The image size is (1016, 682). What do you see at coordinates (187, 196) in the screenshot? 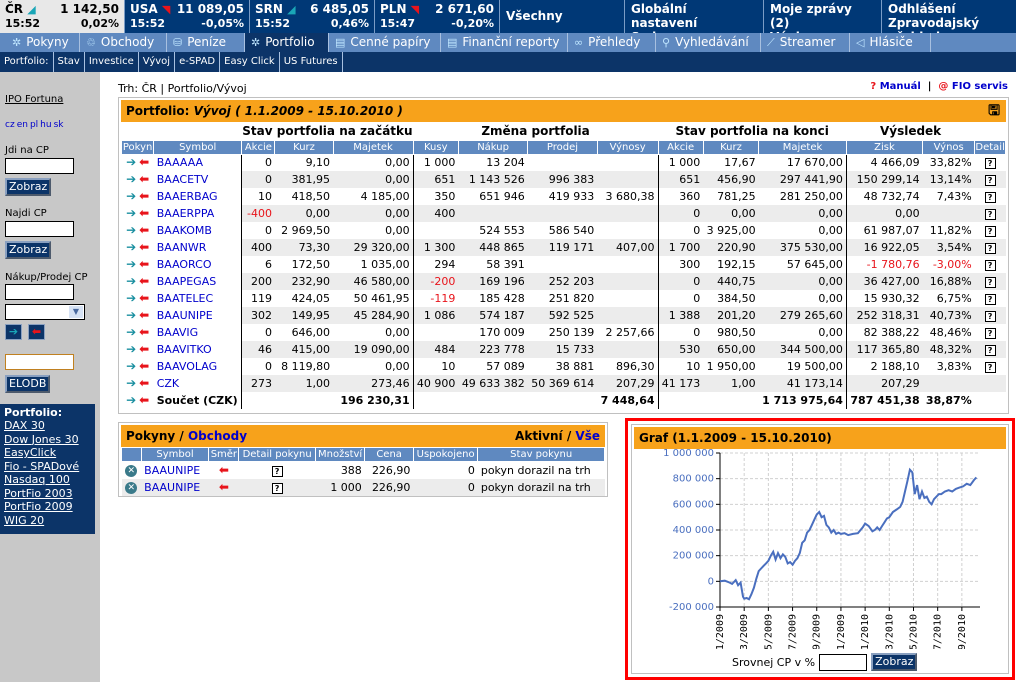
I see `symbol-link: BAAERBAG` at bounding box center [187, 196].